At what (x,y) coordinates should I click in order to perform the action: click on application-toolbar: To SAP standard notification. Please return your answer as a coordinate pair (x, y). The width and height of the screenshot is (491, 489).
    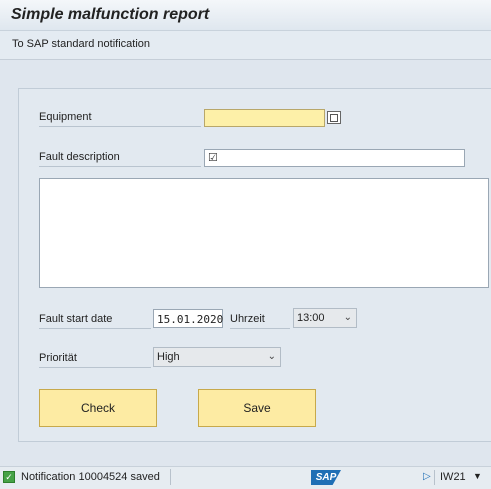
    Looking at the image, I should click on (245, 45).